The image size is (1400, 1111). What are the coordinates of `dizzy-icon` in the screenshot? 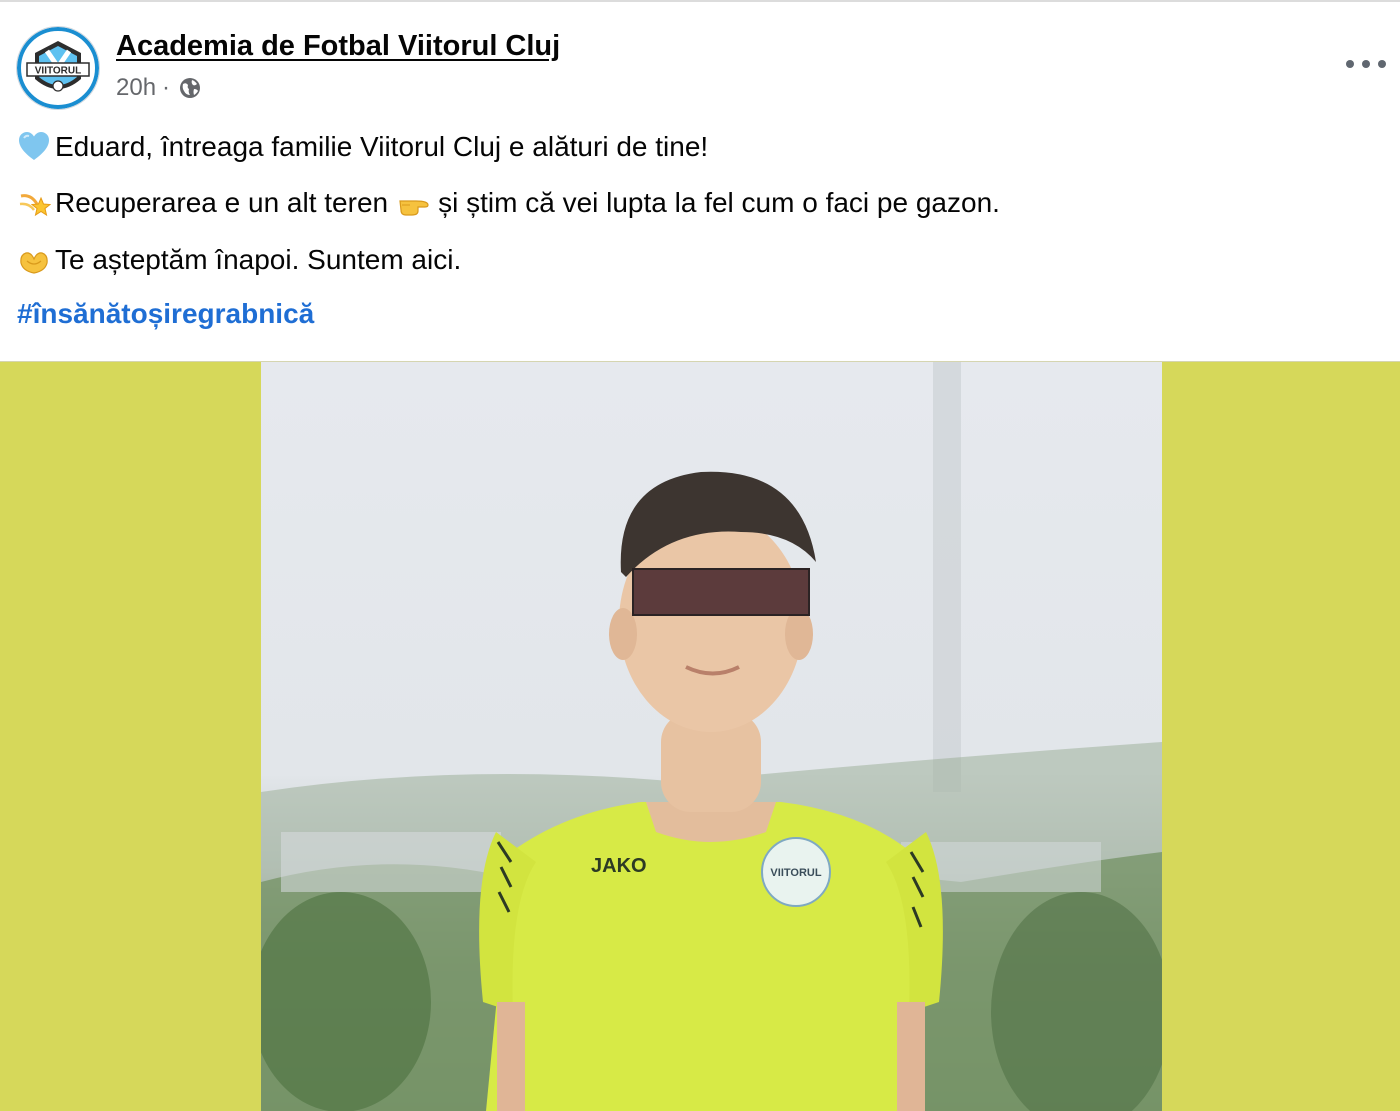 It's located at (34, 203).